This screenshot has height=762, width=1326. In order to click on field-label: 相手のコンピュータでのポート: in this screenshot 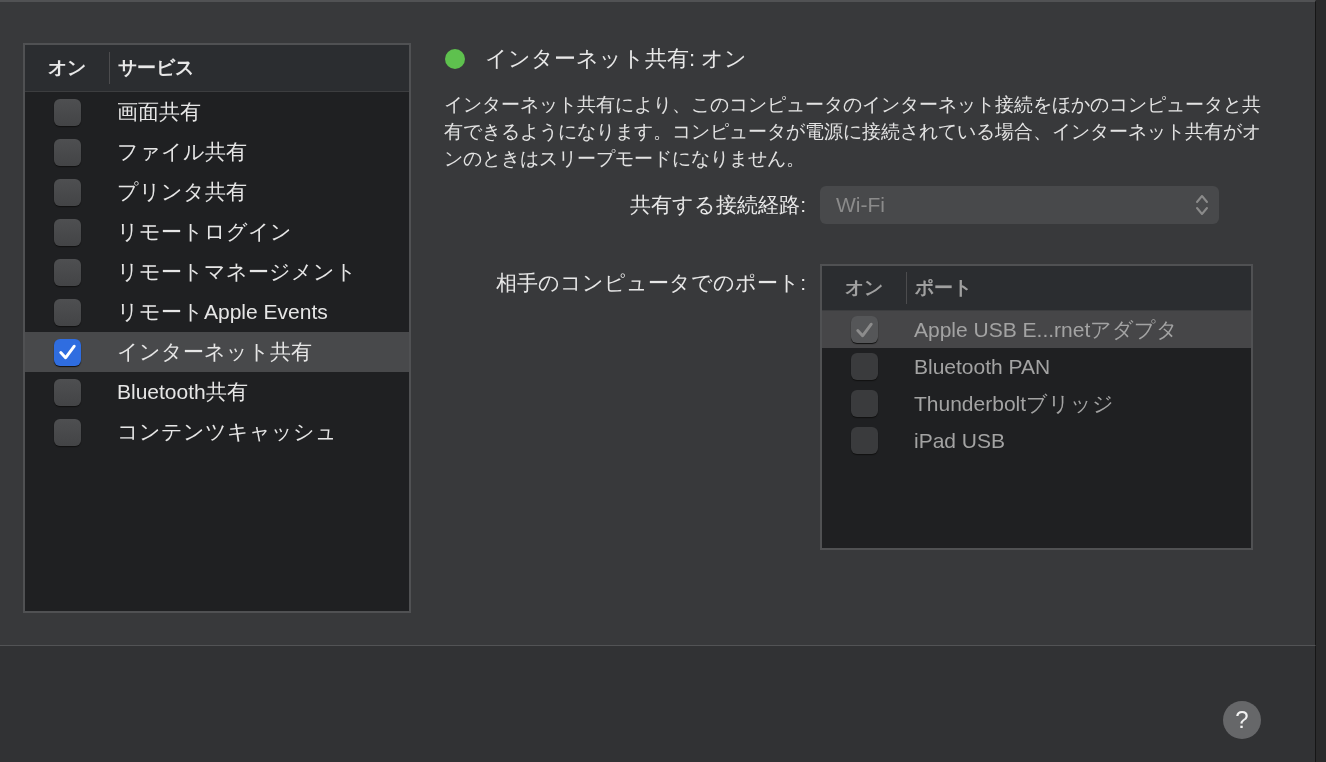, I will do `click(651, 283)`.